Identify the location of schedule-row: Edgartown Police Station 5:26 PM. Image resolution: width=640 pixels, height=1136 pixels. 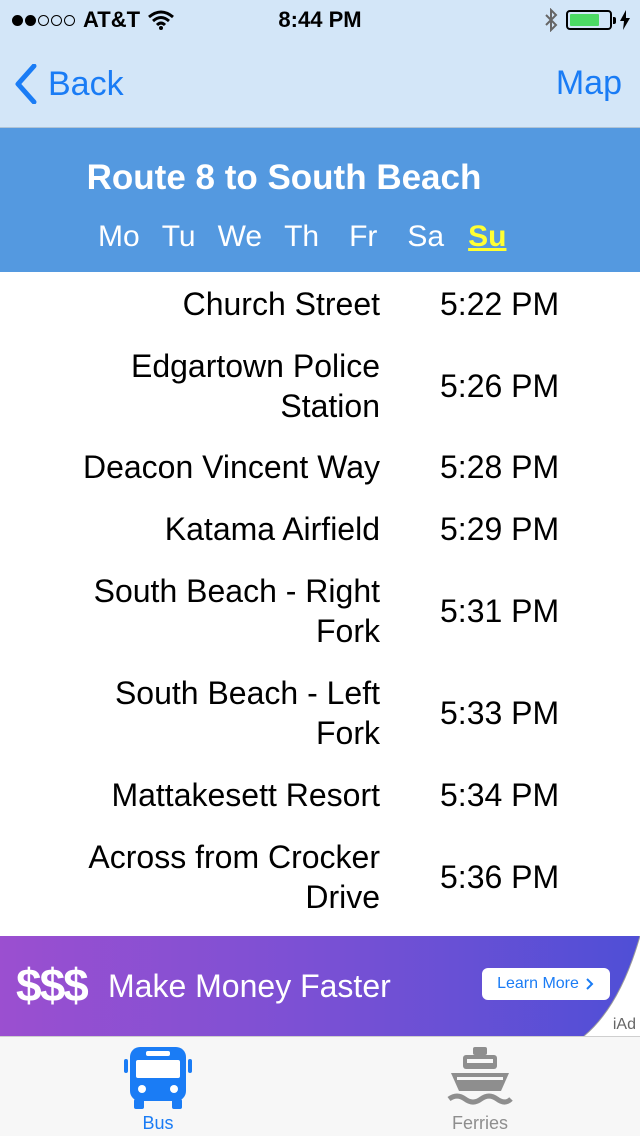
(320, 386).